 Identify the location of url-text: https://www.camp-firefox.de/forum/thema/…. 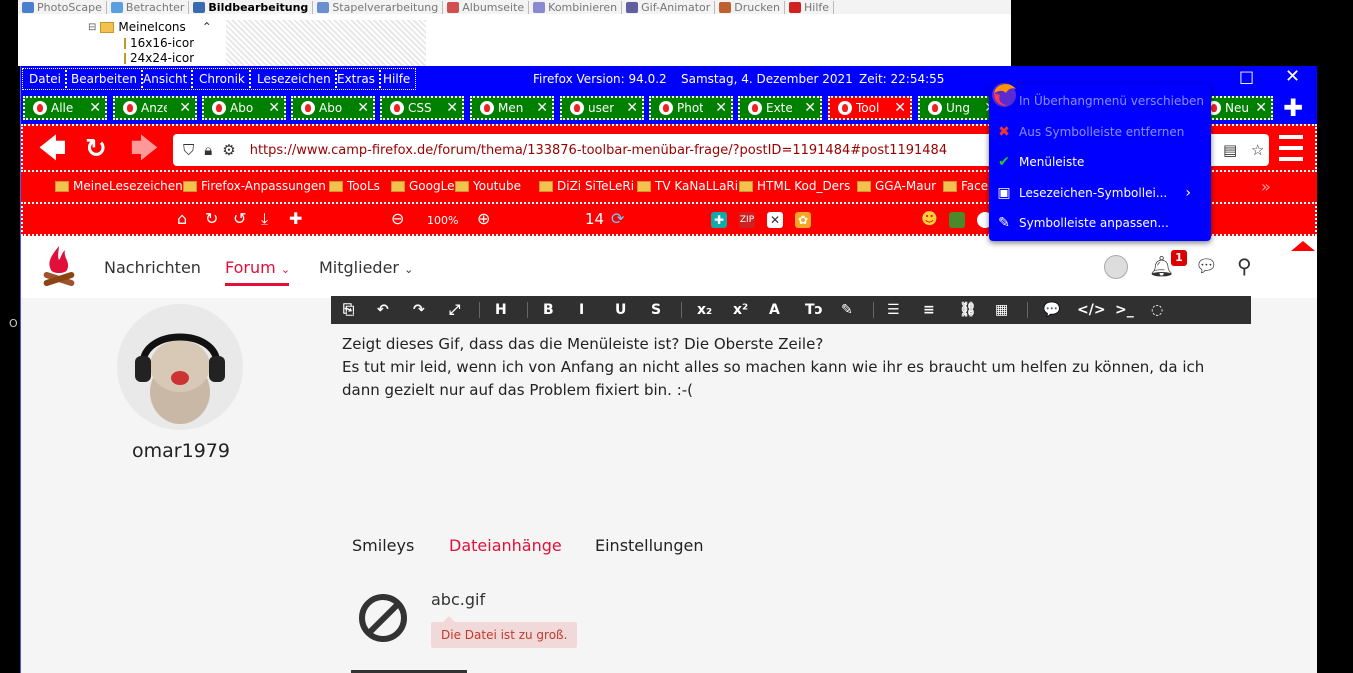
(598, 150).